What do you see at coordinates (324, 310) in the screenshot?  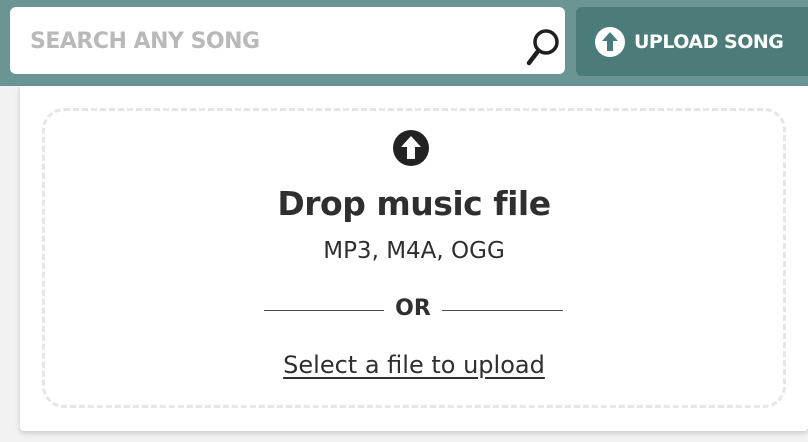 I see `divider-line-left` at bounding box center [324, 310].